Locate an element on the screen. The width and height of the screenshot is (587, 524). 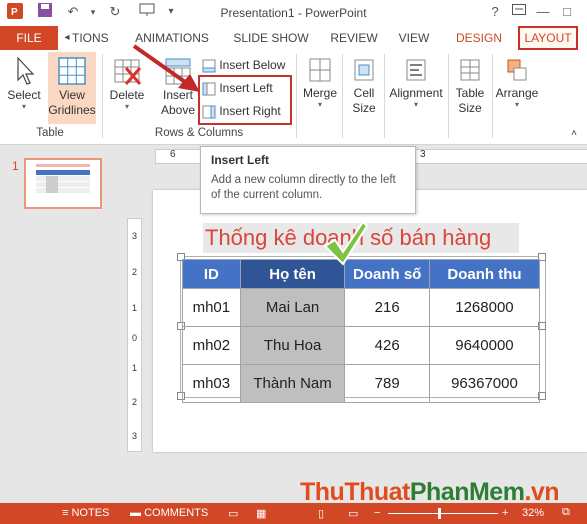
table-cell-selected: Mai Lan is located at coordinates (292, 307).